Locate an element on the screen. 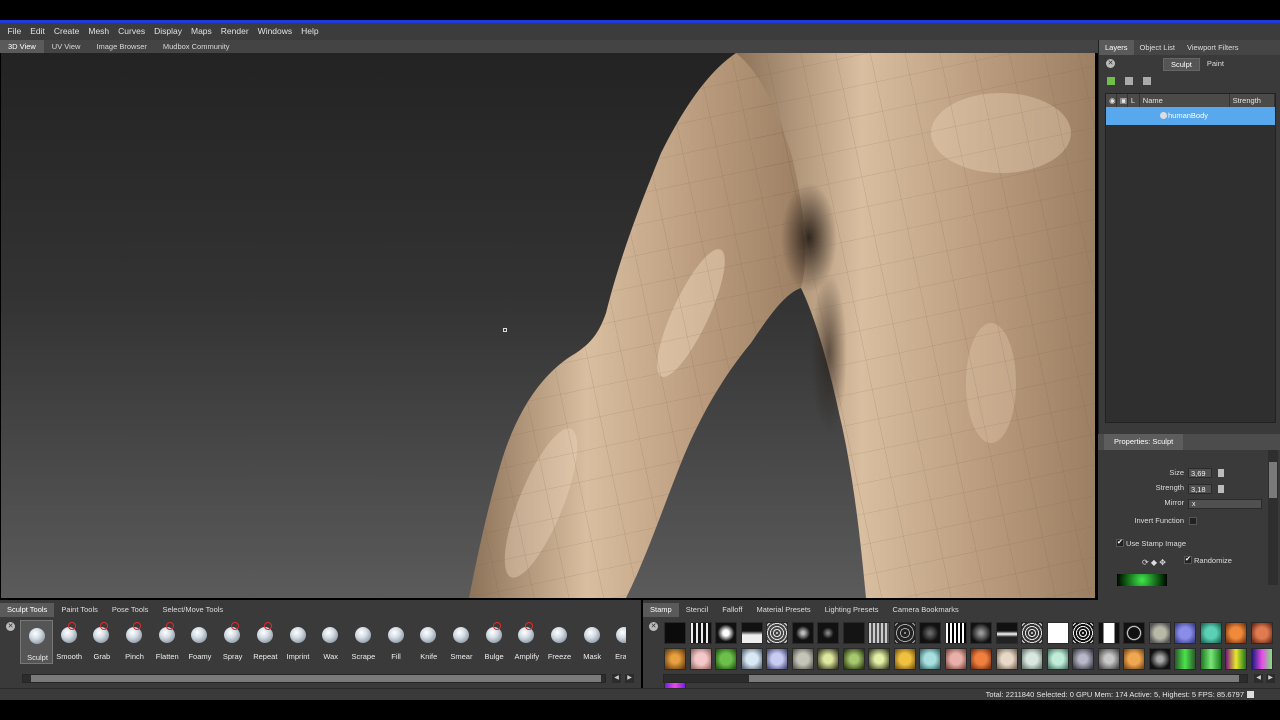  menu-create: Create is located at coordinates (66, 31).